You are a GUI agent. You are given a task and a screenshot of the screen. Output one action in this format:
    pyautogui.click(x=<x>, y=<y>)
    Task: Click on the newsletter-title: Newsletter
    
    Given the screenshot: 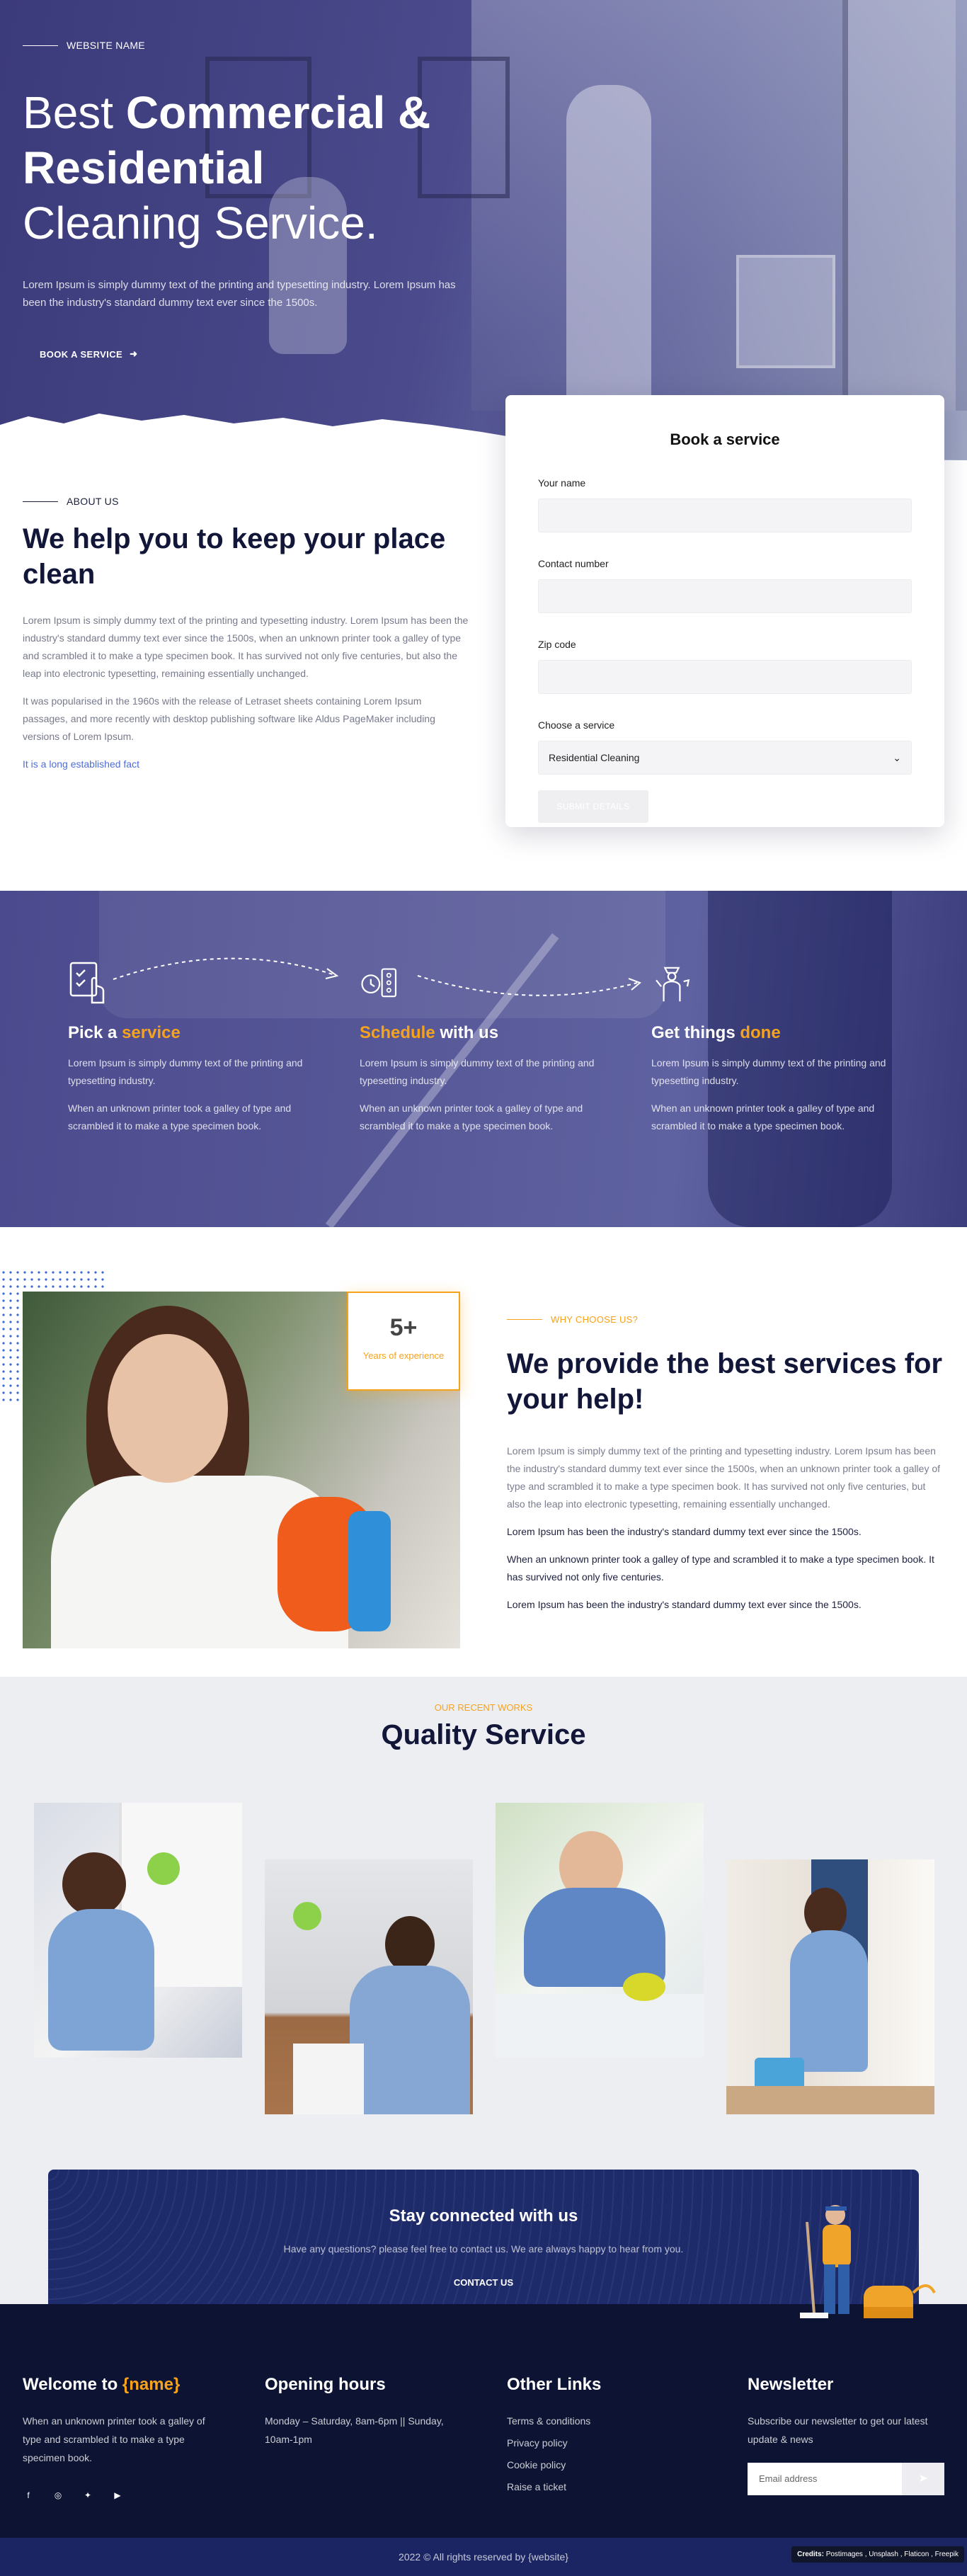 What is the action you would take?
    pyautogui.click(x=791, y=2384)
    